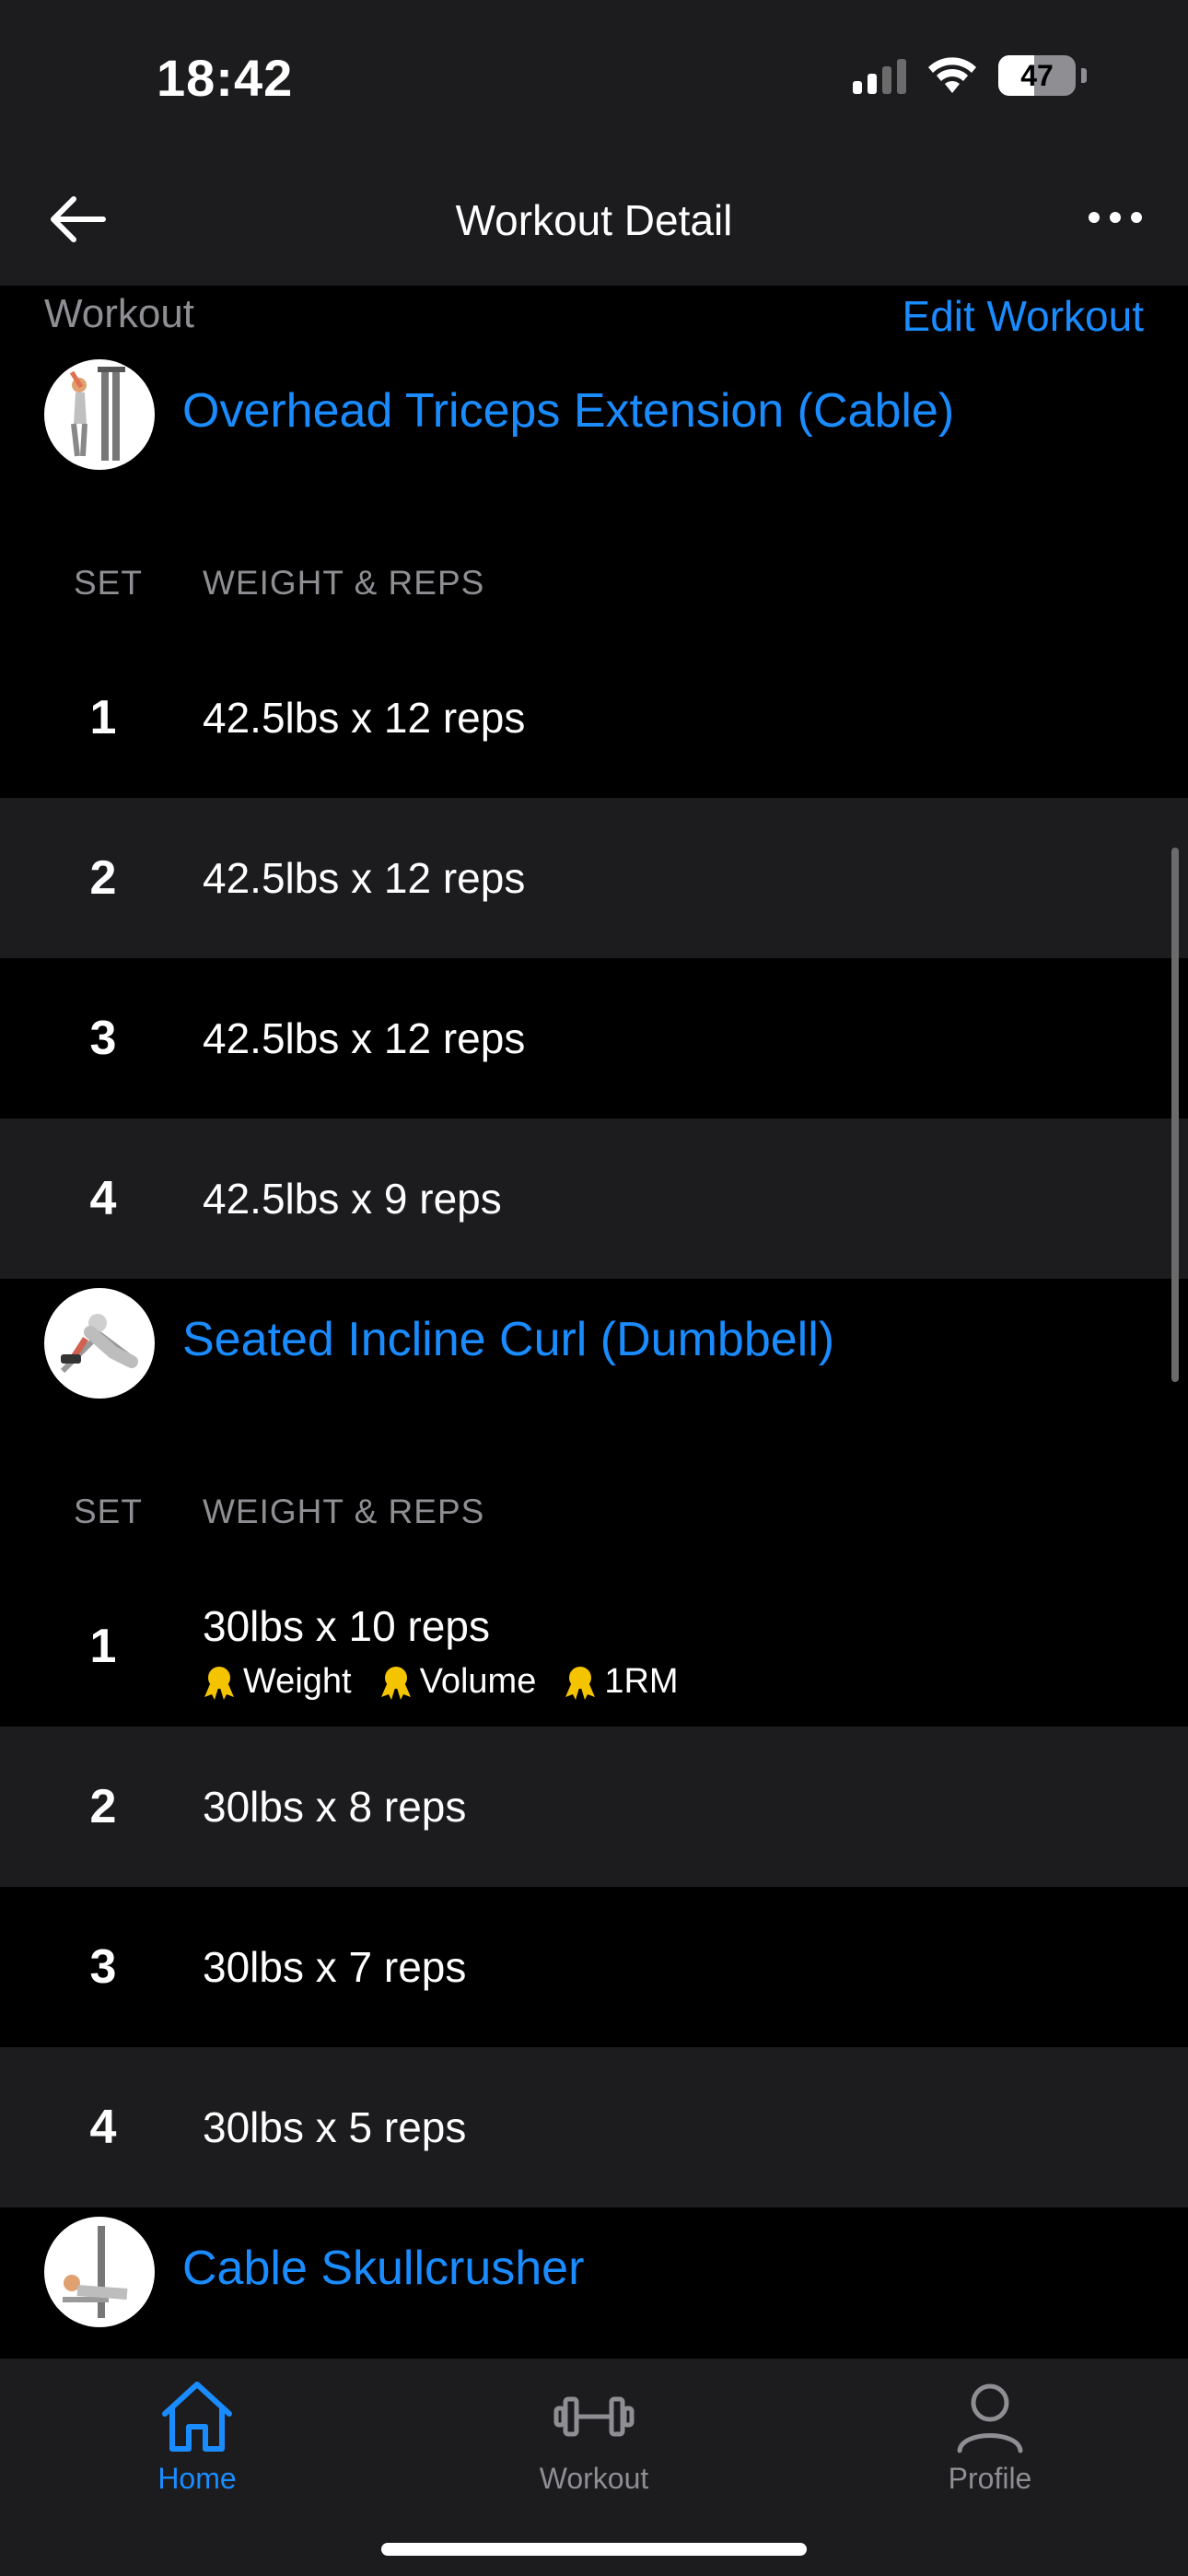 The width and height of the screenshot is (1188, 2576). Describe the element at coordinates (335, 1807) in the screenshot. I see `set-weight-reps: 30lbs x 8 reps` at that location.